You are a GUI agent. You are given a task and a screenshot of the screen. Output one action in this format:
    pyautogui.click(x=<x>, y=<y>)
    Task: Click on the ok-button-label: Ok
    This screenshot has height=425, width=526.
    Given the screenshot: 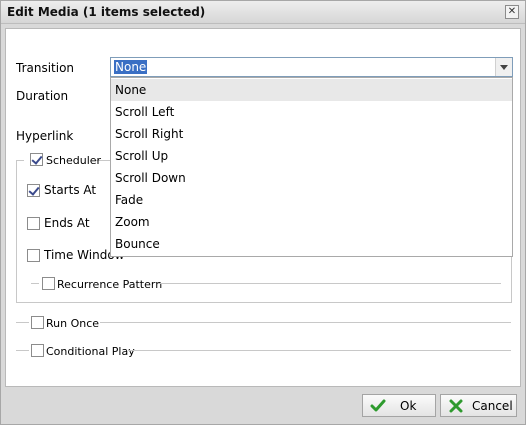 What is the action you would take?
    pyautogui.click(x=408, y=406)
    